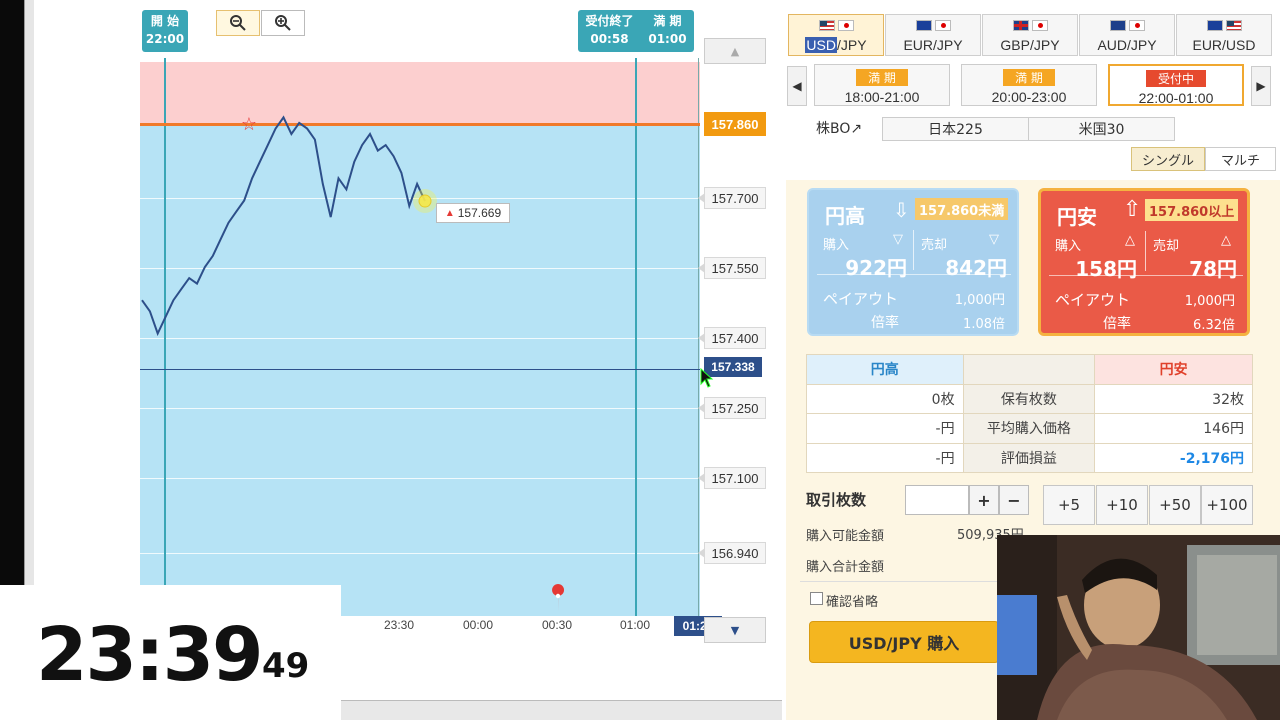  I want to click on header-low: 円安, so click(1173, 369).